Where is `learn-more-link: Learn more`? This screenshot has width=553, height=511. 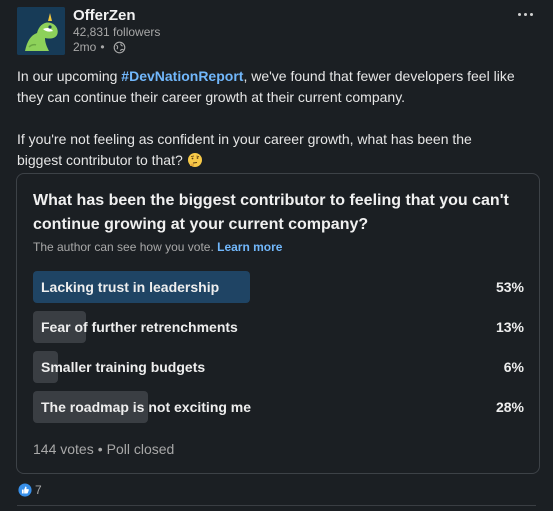
learn-more-link: Learn more is located at coordinates (249, 247).